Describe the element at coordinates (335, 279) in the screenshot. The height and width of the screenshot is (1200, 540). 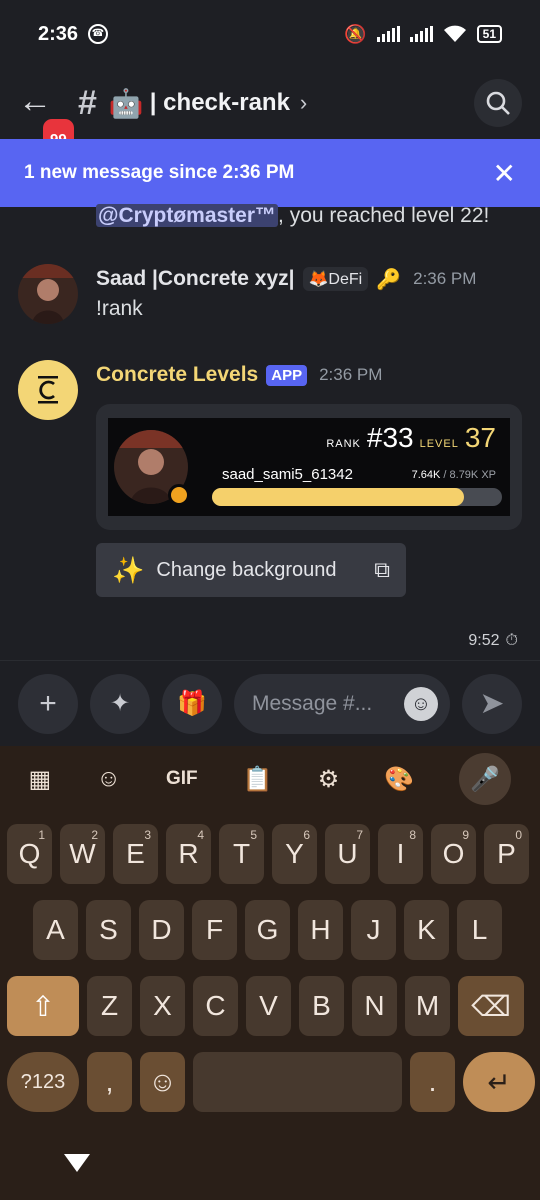
I see `role-tag: 🦊DeFi` at that location.